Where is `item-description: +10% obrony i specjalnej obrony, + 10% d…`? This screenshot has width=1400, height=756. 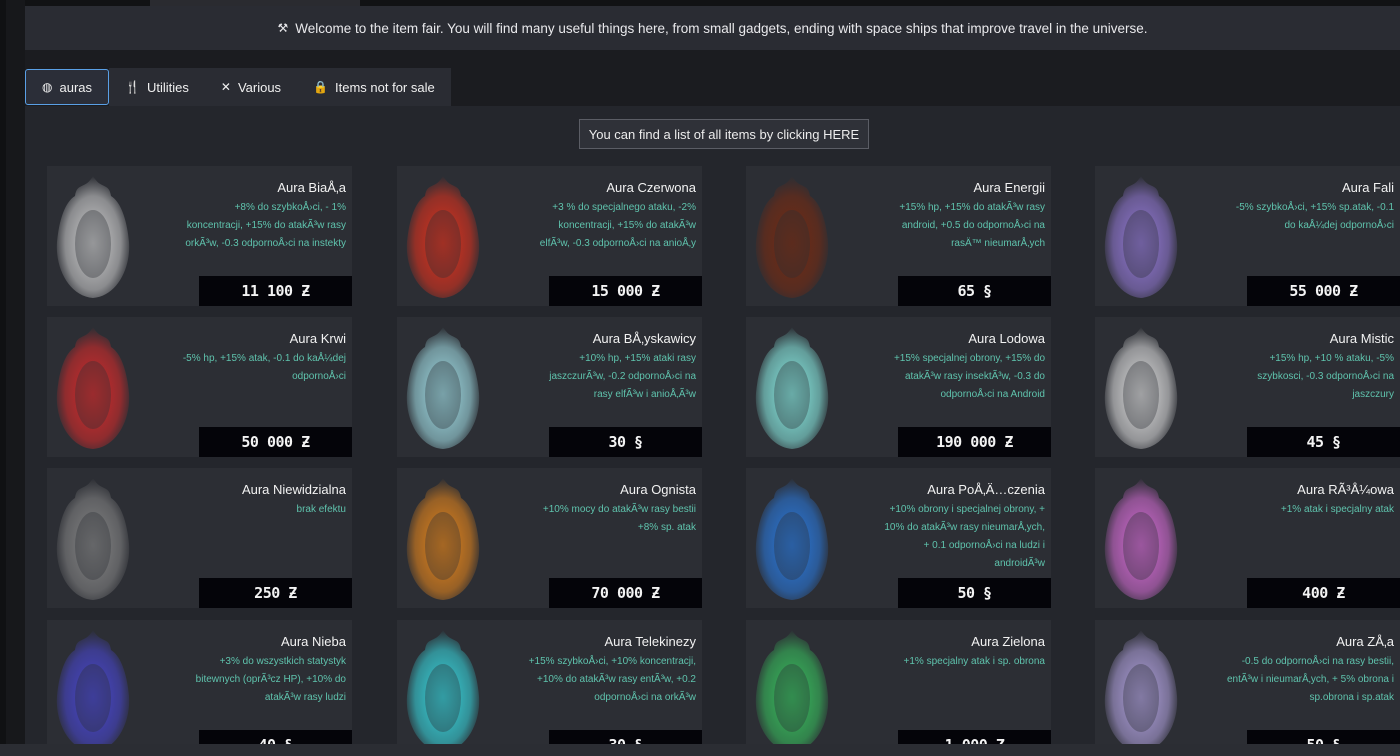 item-description: +10% obrony i specjalnej obrony, + 10% d… is located at coordinates (964, 536).